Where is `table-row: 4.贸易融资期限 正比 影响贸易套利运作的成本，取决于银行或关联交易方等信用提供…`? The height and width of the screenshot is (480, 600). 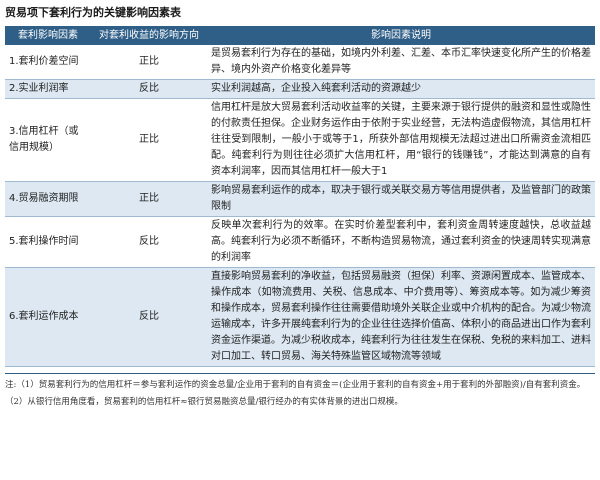 table-row: 4.贸易融资期限 正比 影响贸易套利运作的成本，取决于银行或关联交易方等信用提供… is located at coordinates (300, 199).